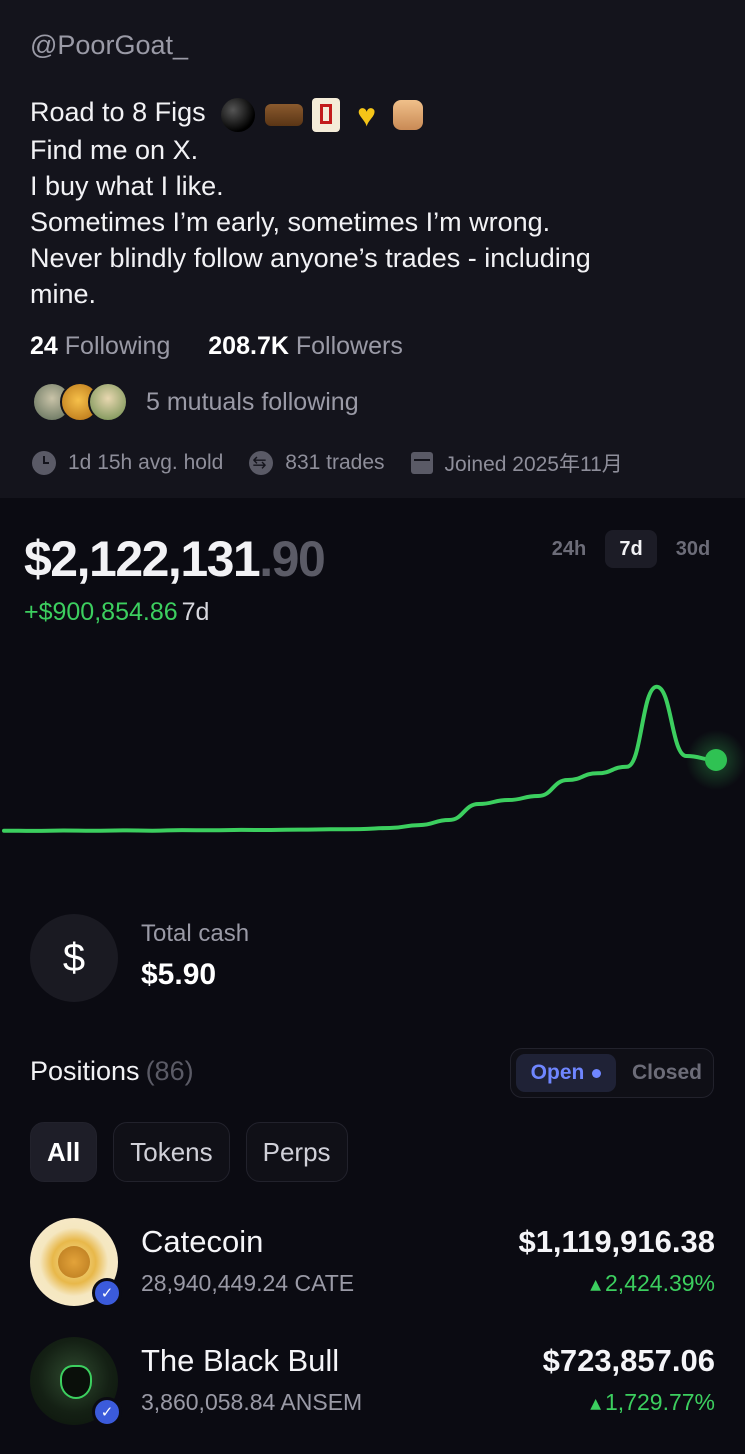 The image size is (745, 1454). What do you see at coordinates (202, 1241) in the screenshot?
I see `token-name: Catecoin` at bounding box center [202, 1241].